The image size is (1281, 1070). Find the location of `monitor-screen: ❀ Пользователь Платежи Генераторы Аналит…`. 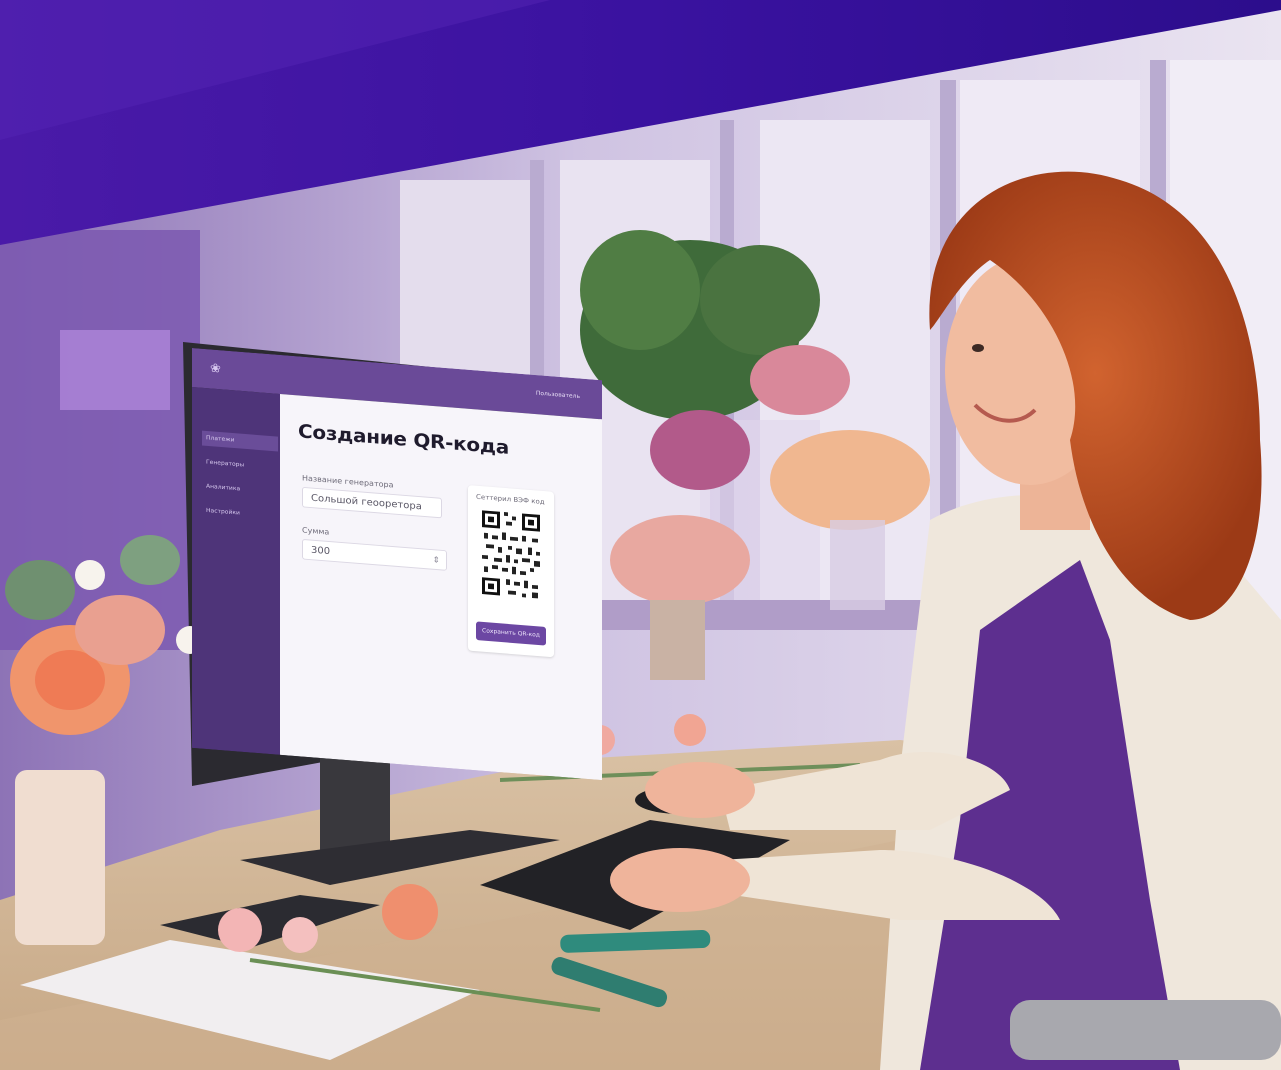

monitor-screen: ❀ Пользователь Платежи Генераторы Аналит… is located at coordinates (397, 564).